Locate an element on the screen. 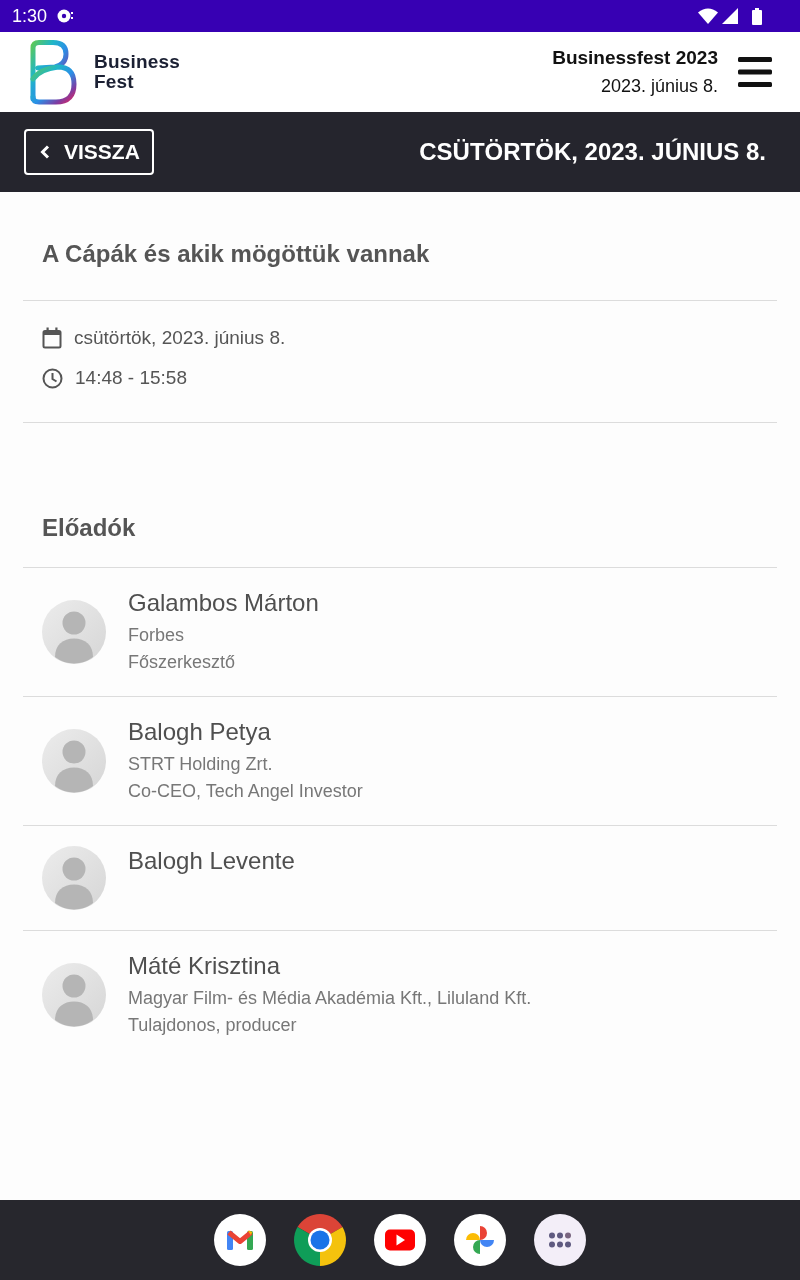 The width and height of the screenshot is (800, 1280). m-letter-icon is located at coordinates (240, 1240).